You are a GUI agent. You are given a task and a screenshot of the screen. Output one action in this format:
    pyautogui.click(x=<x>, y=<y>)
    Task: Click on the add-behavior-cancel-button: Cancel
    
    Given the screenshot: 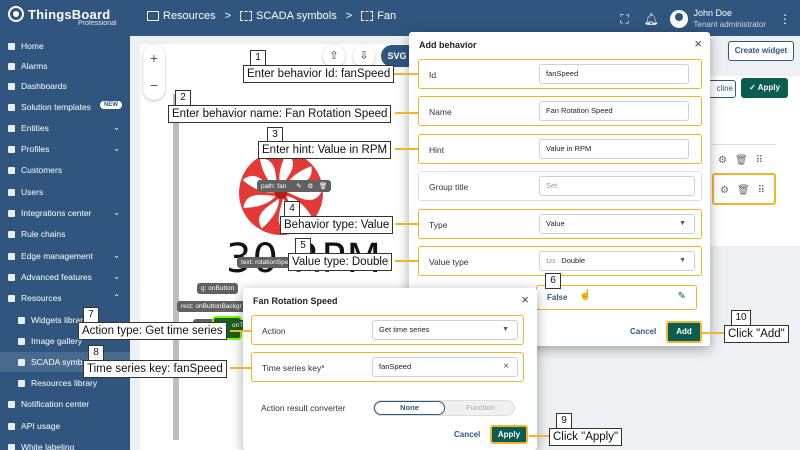 What is the action you would take?
    pyautogui.click(x=643, y=331)
    